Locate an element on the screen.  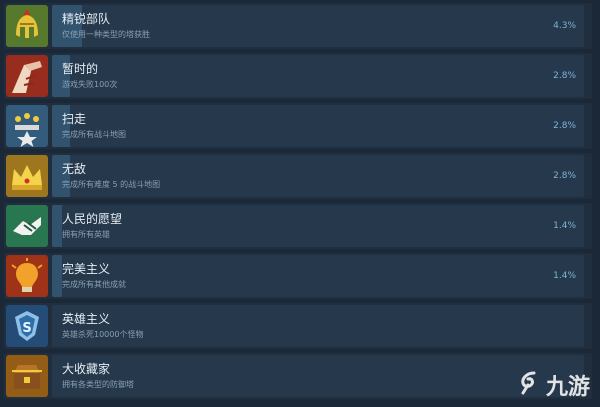
achievement-row: 暂时的 游戏失败100次 2.8% is located at coordinates (298, 76).